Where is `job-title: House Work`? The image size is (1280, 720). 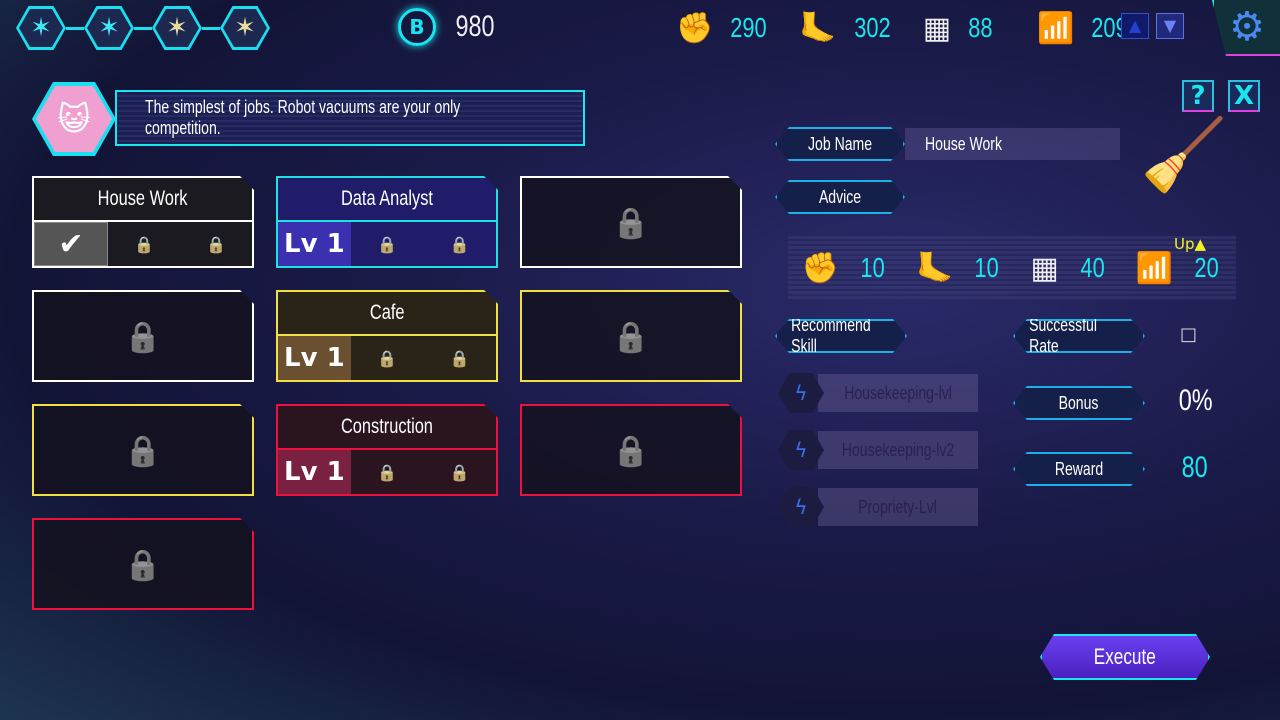 job-title: House Work is located at coordinates (143, 198).